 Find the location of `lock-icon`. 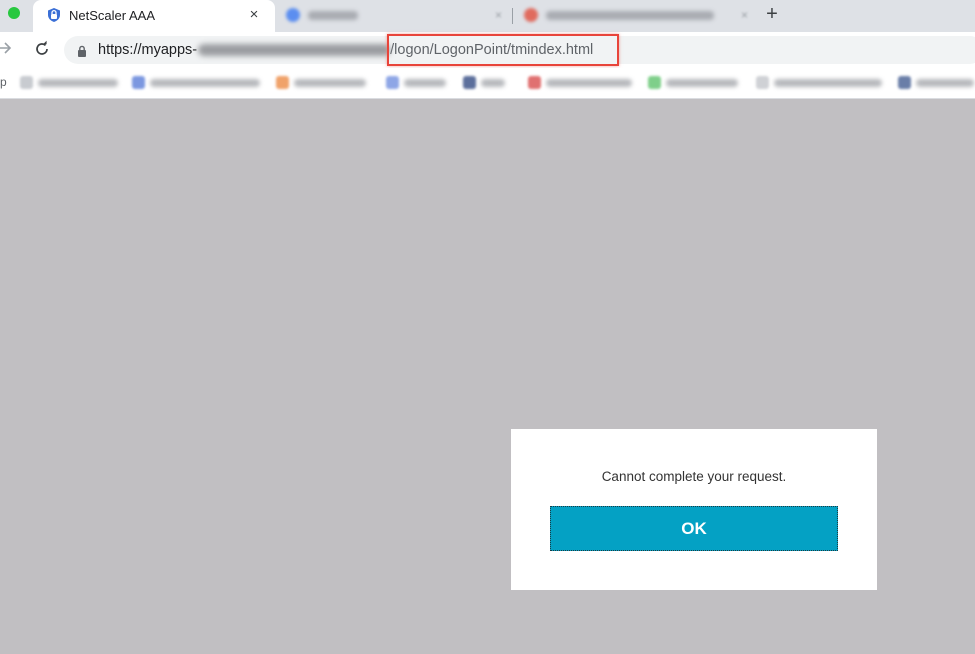

lock-icon is located at coordinates (82, 50).